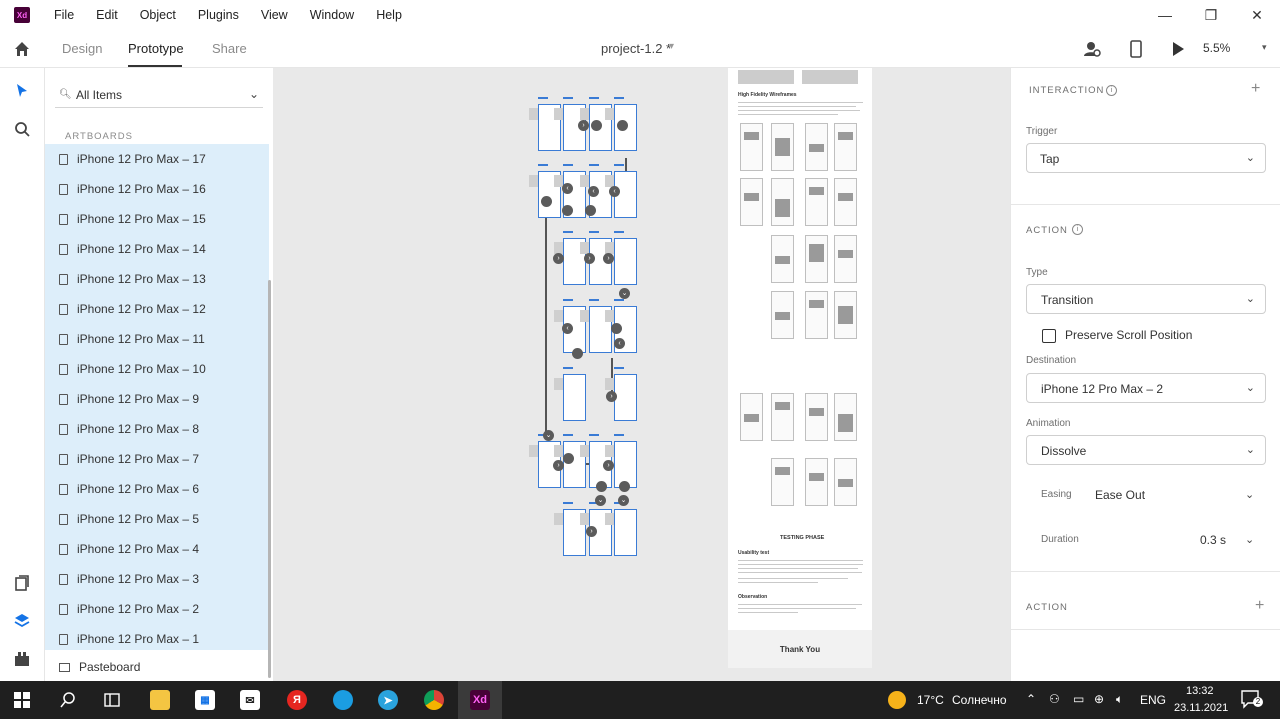  What do you see at coordinates (82, 48) in the screenshot?
I see `tab-design: Design` at bounding box center [82, 48].